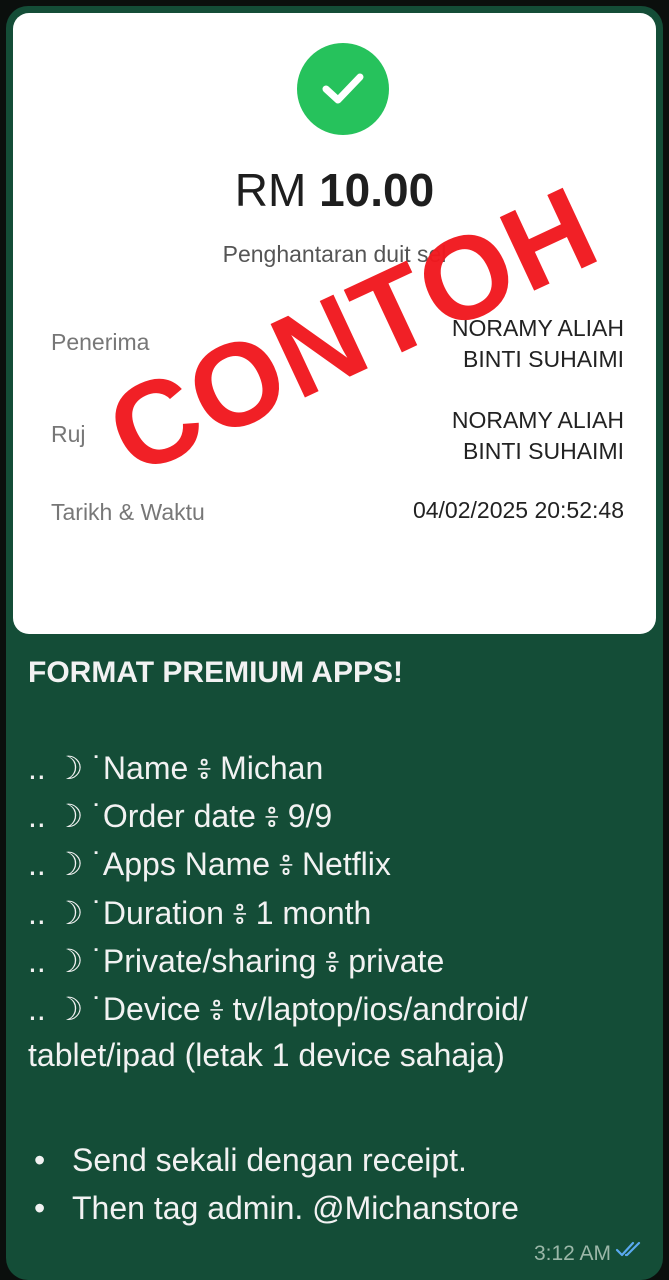 This screenshot has height=1280, width=669. Describe the element at coordinates (518, 510) in the screenshot. I see `datetime-value: 04/02/2025 20:52:48` at that location.